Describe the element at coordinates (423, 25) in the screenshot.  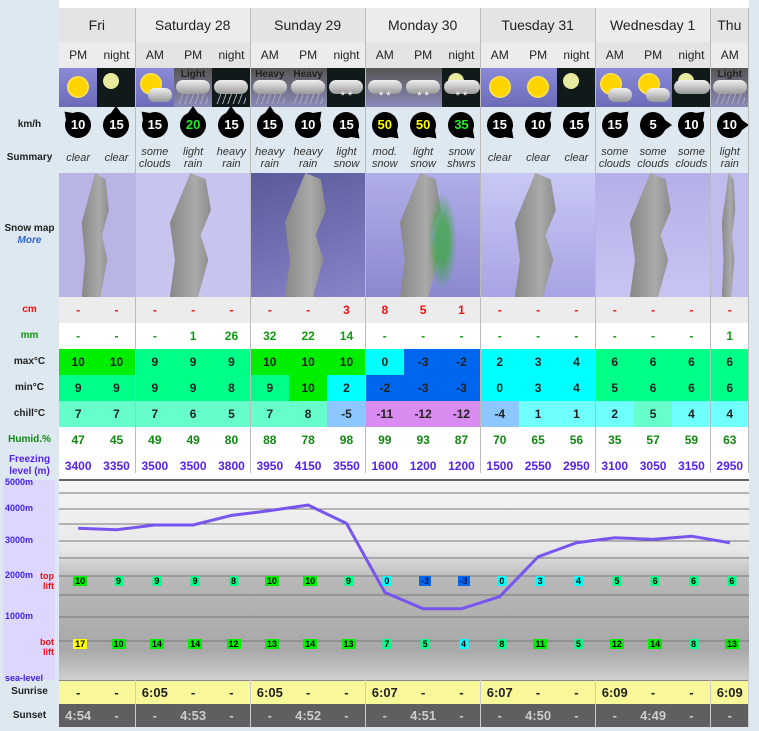
I see `day-header: Monday 30` at that location.